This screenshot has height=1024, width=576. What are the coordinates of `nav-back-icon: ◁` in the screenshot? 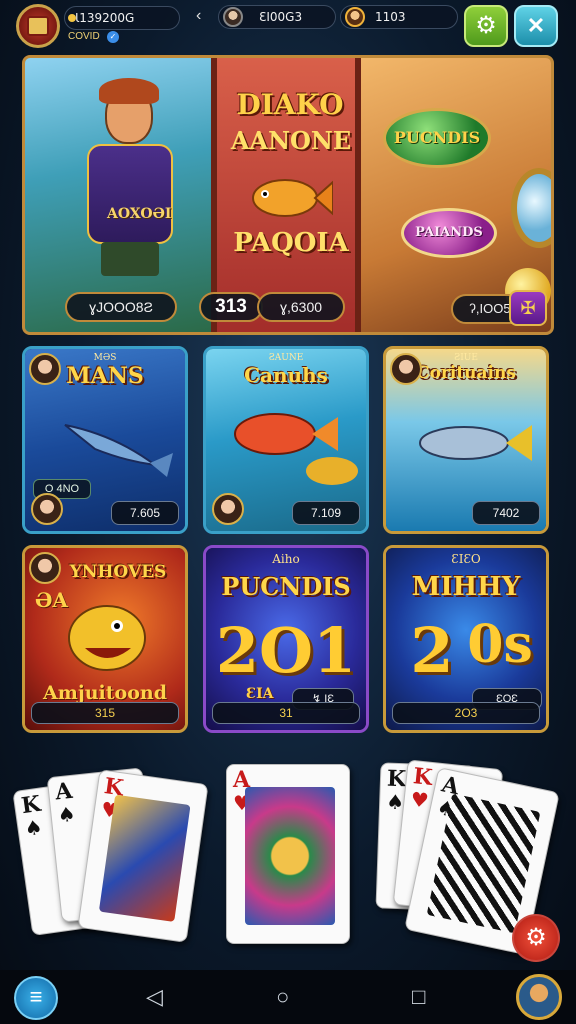 It's located at (154, 997).